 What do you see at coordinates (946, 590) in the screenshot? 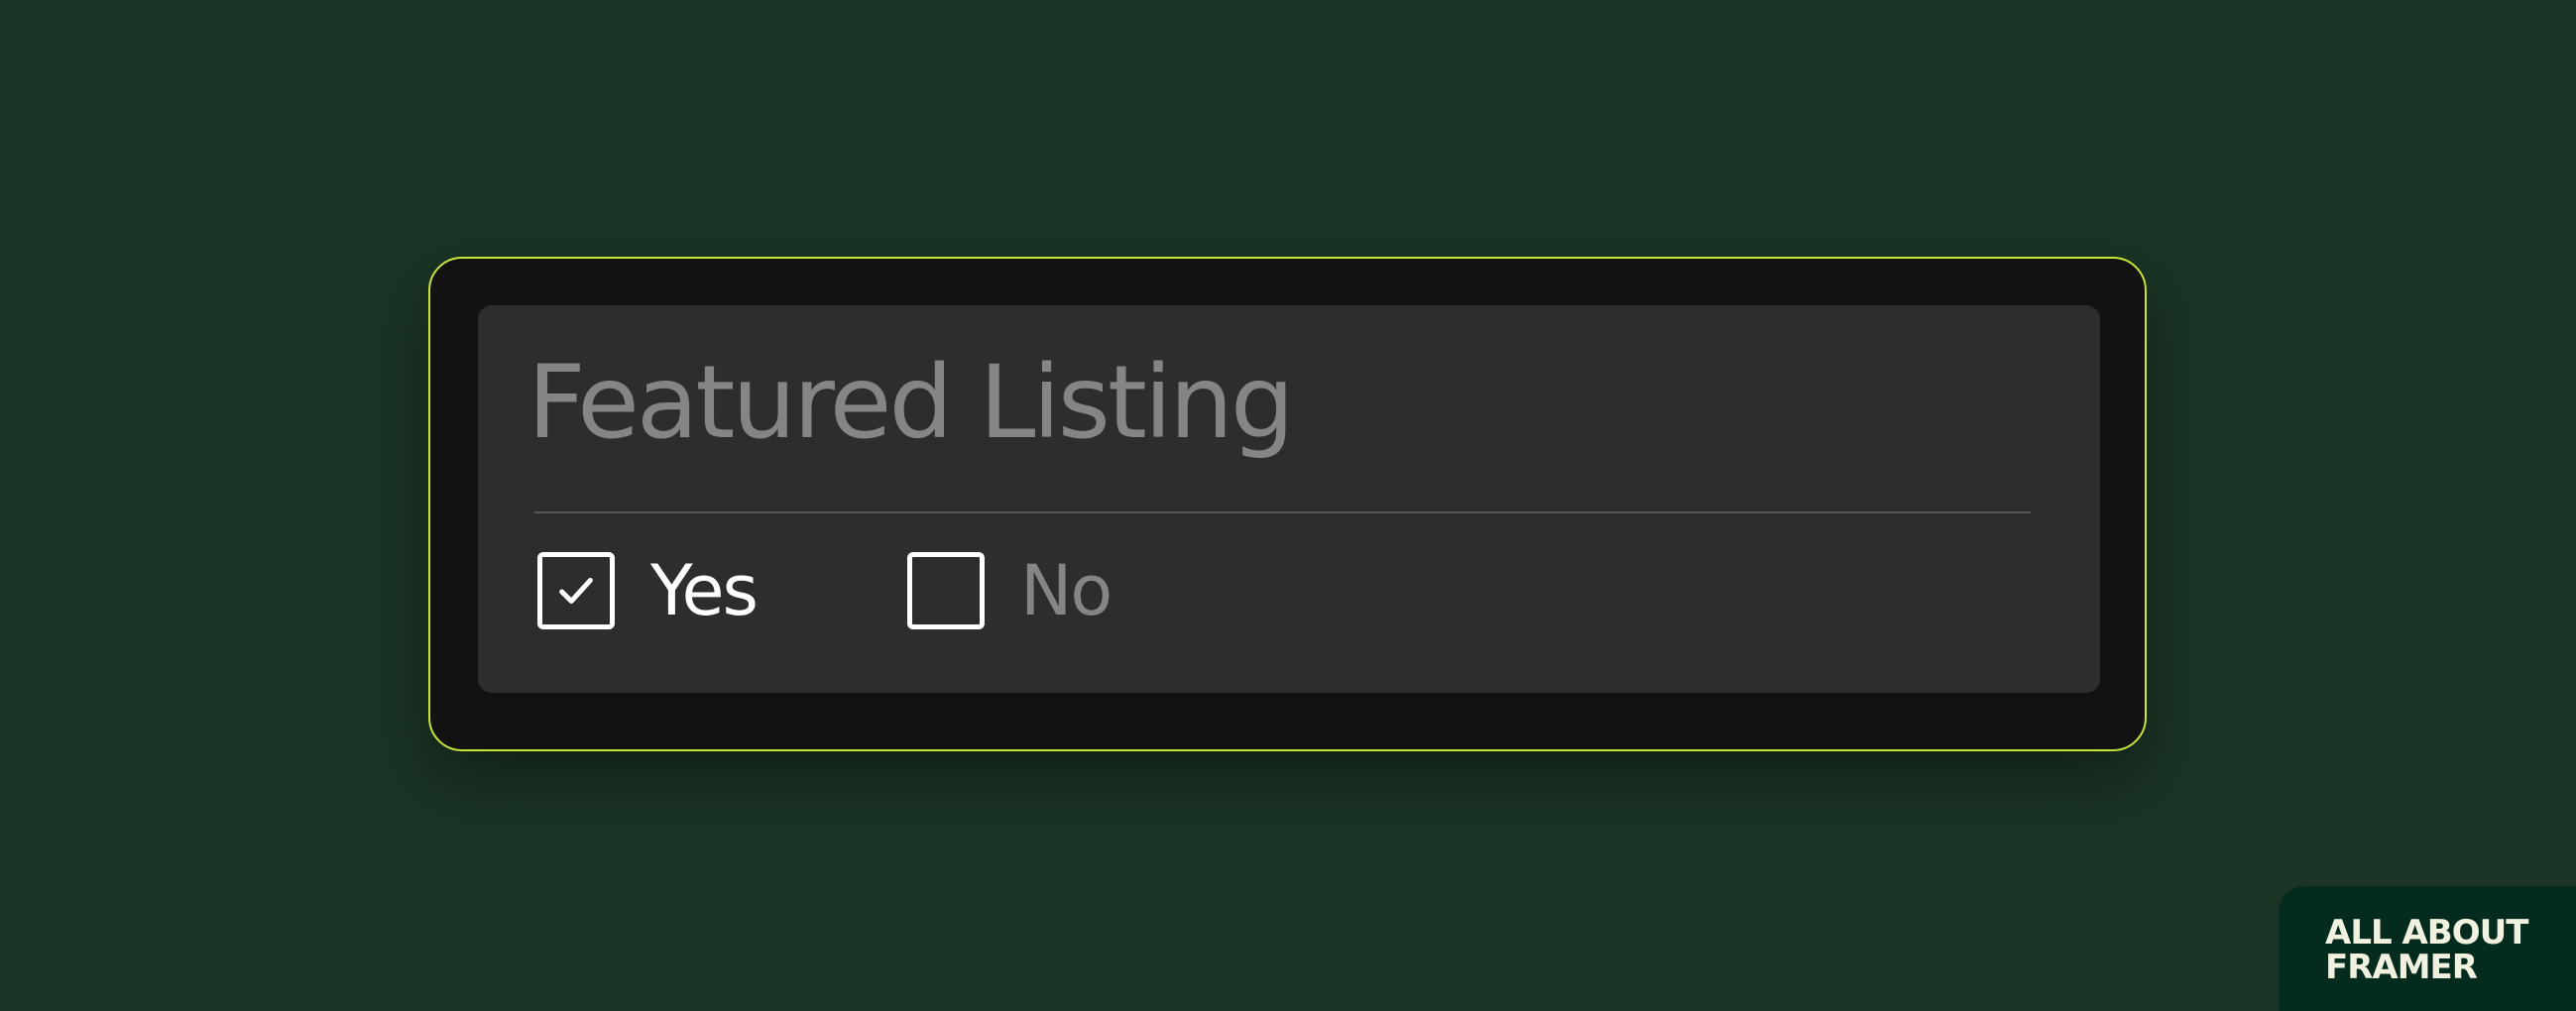
I see `checkbox-no` at bounding box center [946, 590].